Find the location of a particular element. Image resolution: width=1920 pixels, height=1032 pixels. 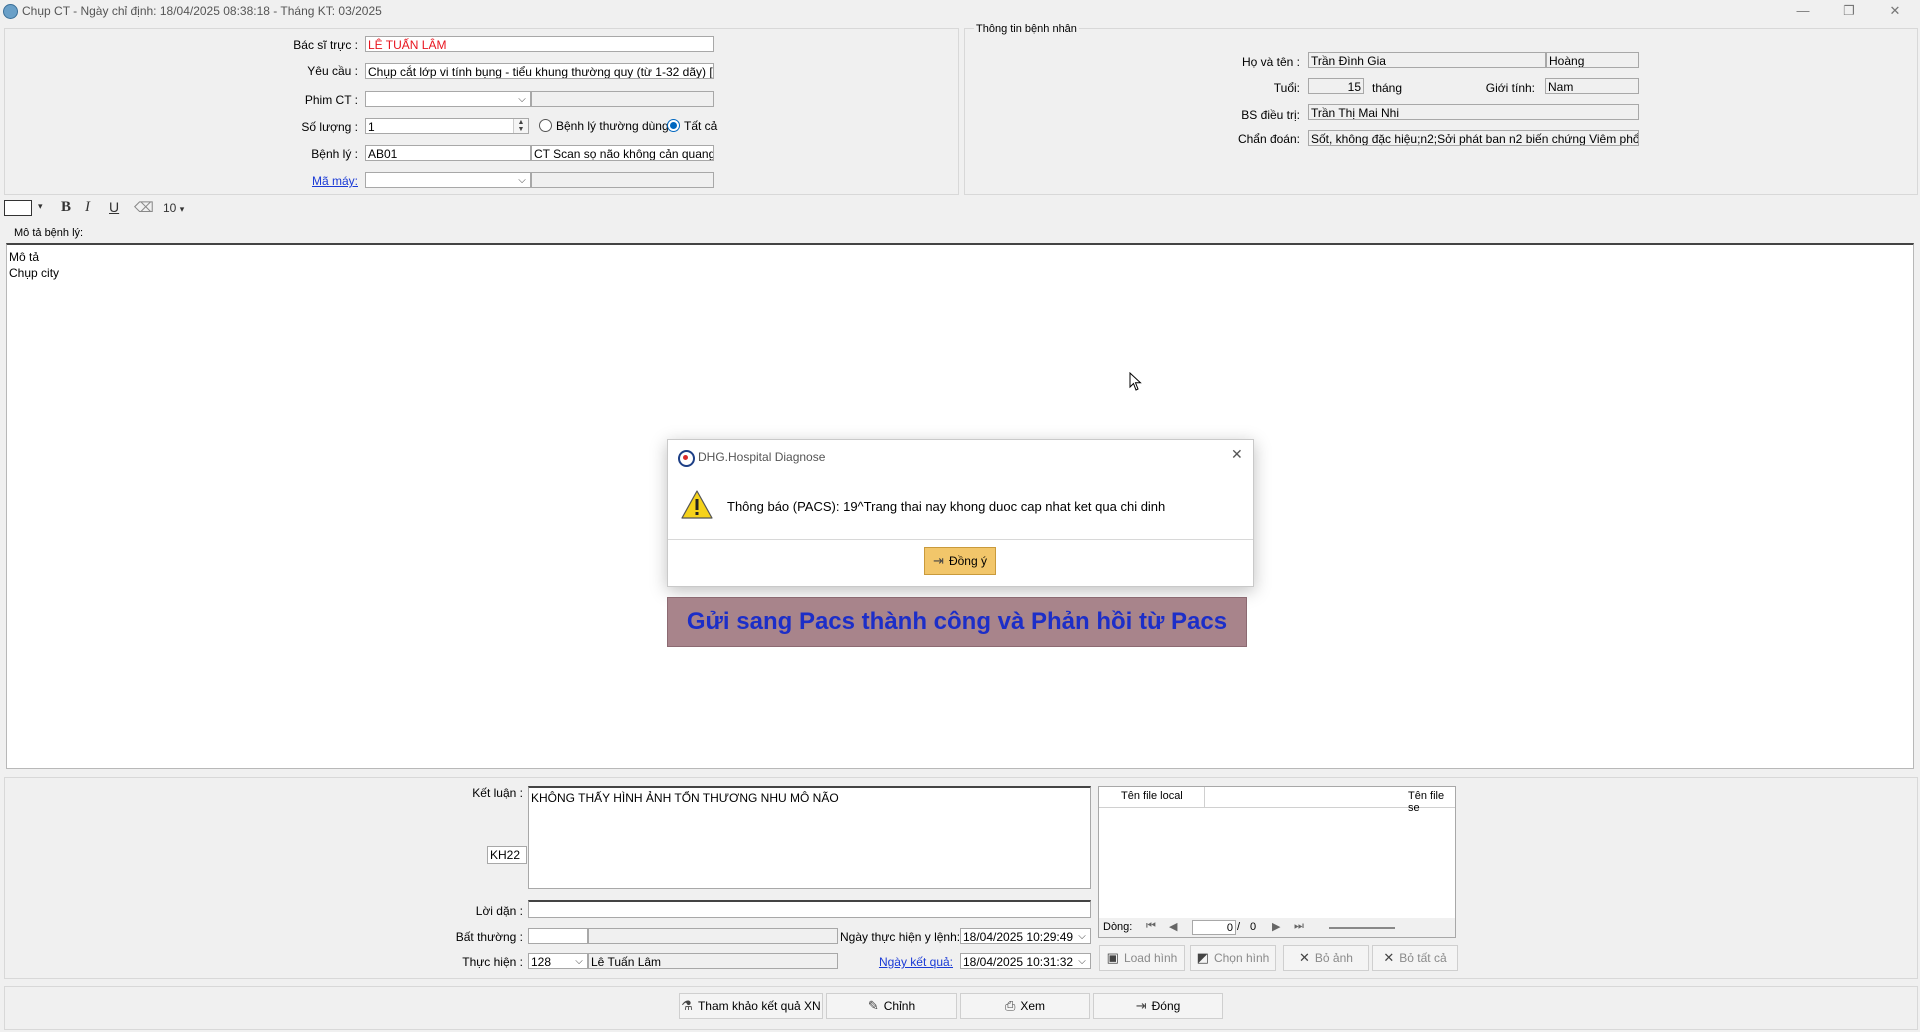

column-server-file: Tên file se is located at coordinates (1431, 802).